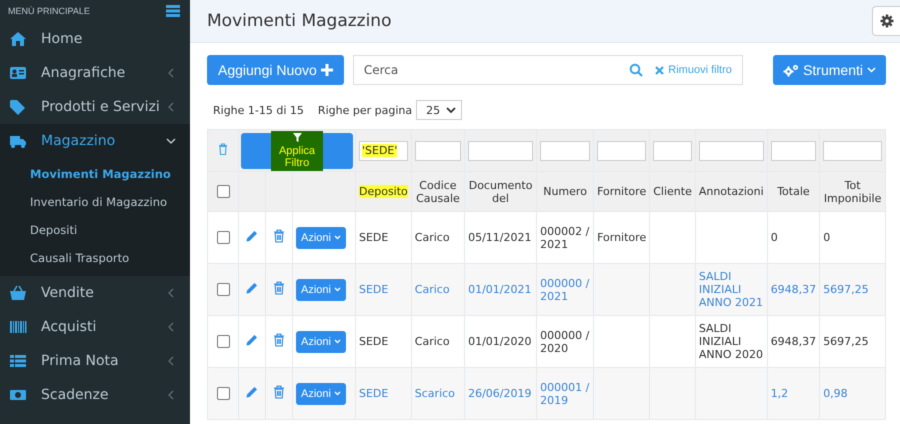 This screenshot has height=424, width=900. Describe the element at coordinates (18, 39) in the screenshot. I see `home-icon` at that location.